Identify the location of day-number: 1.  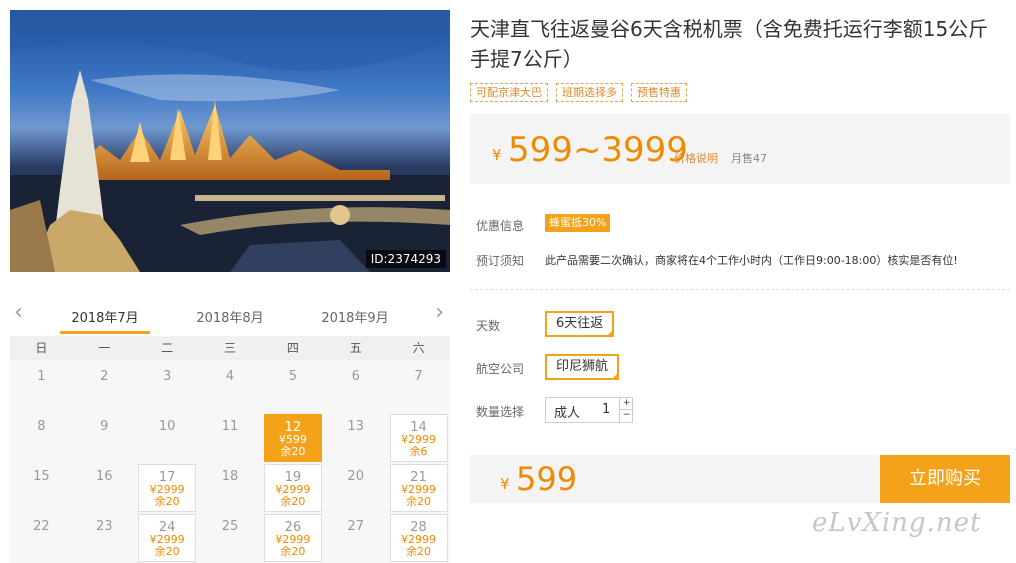
(41, 376).